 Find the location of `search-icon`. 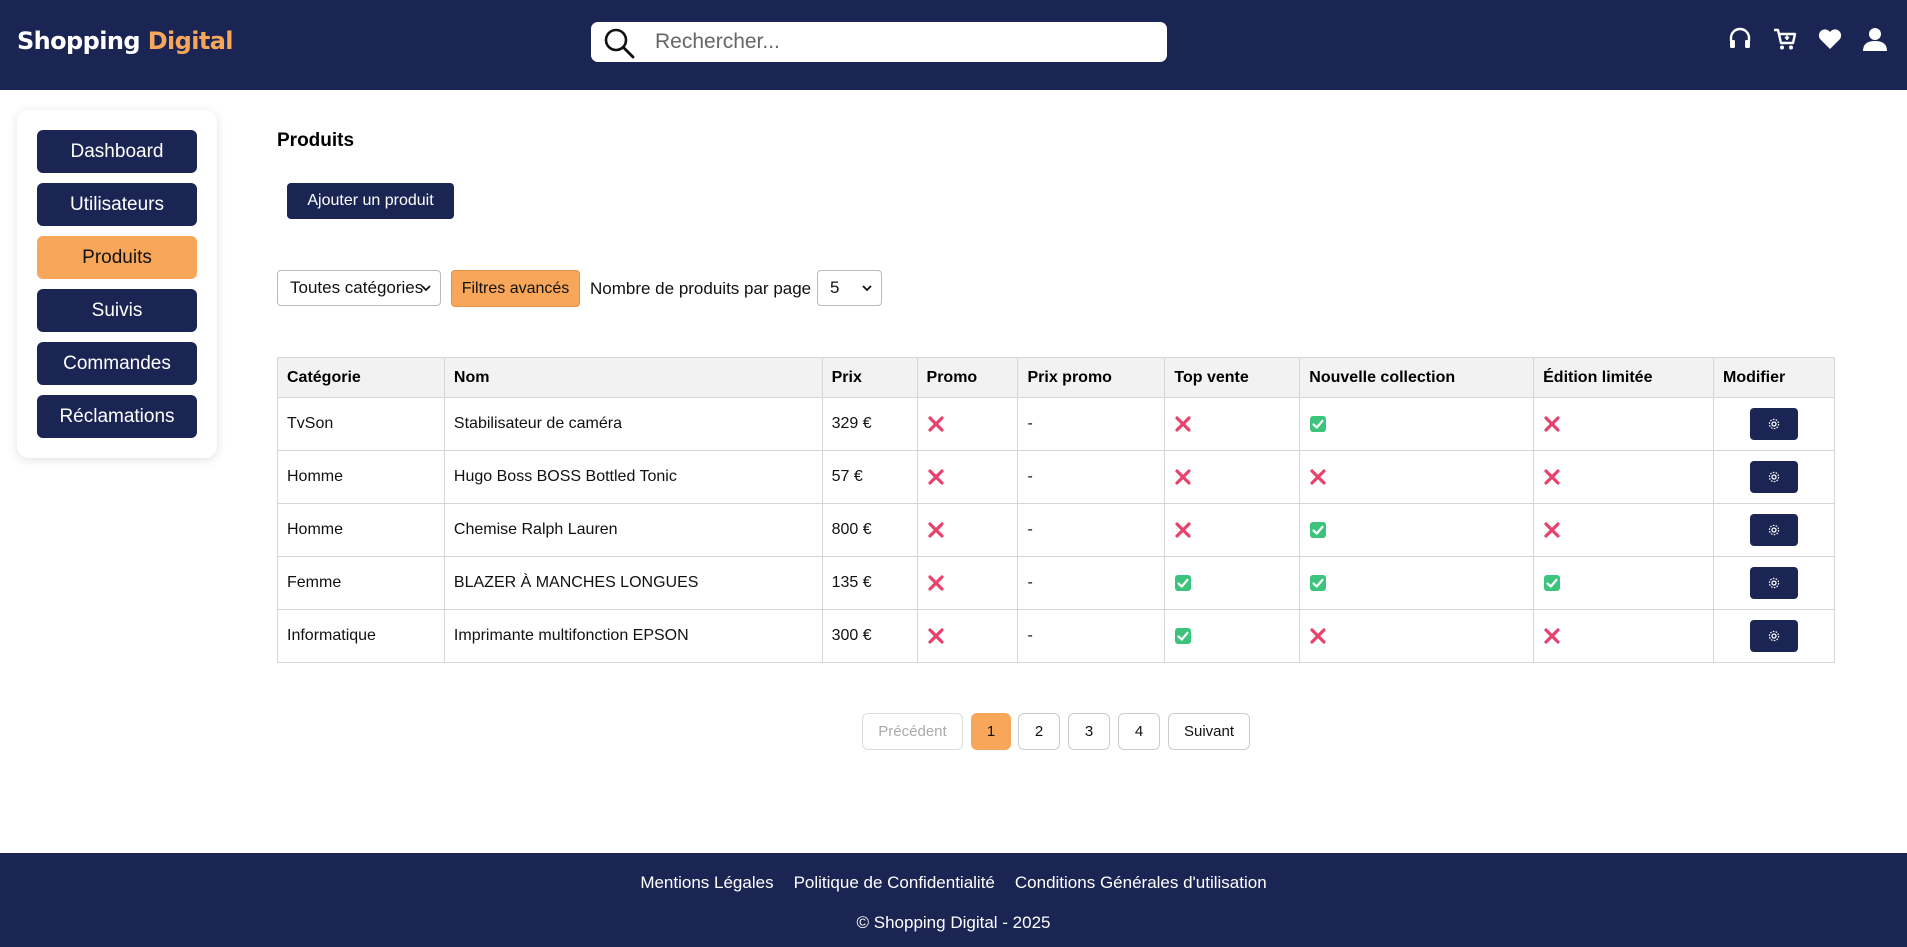

search-icon is located at coordinates (619, 43).